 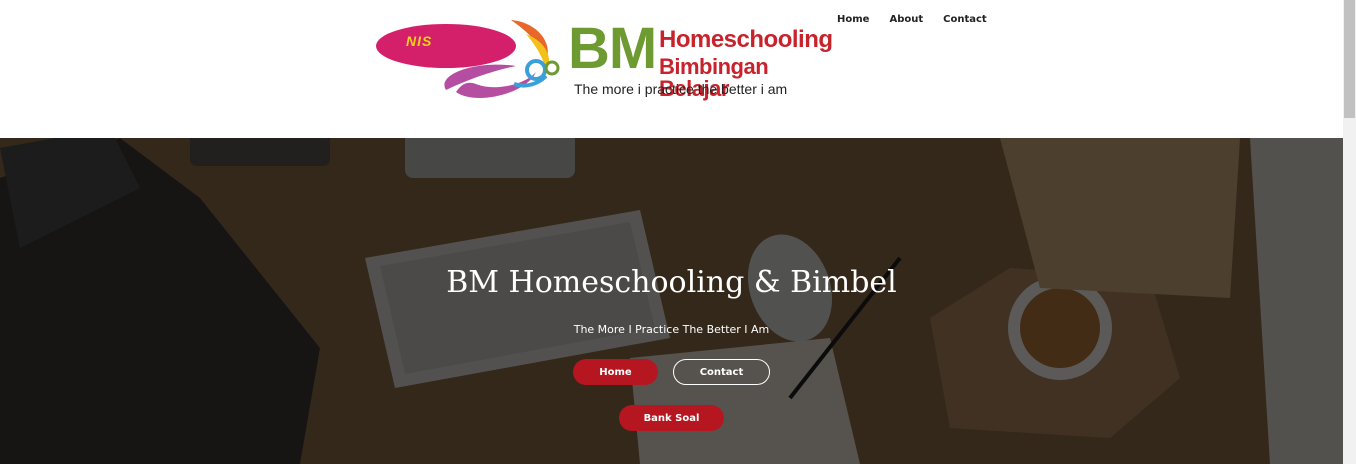 I want to click on page-scrollbar, so click(x=1349, y=232).